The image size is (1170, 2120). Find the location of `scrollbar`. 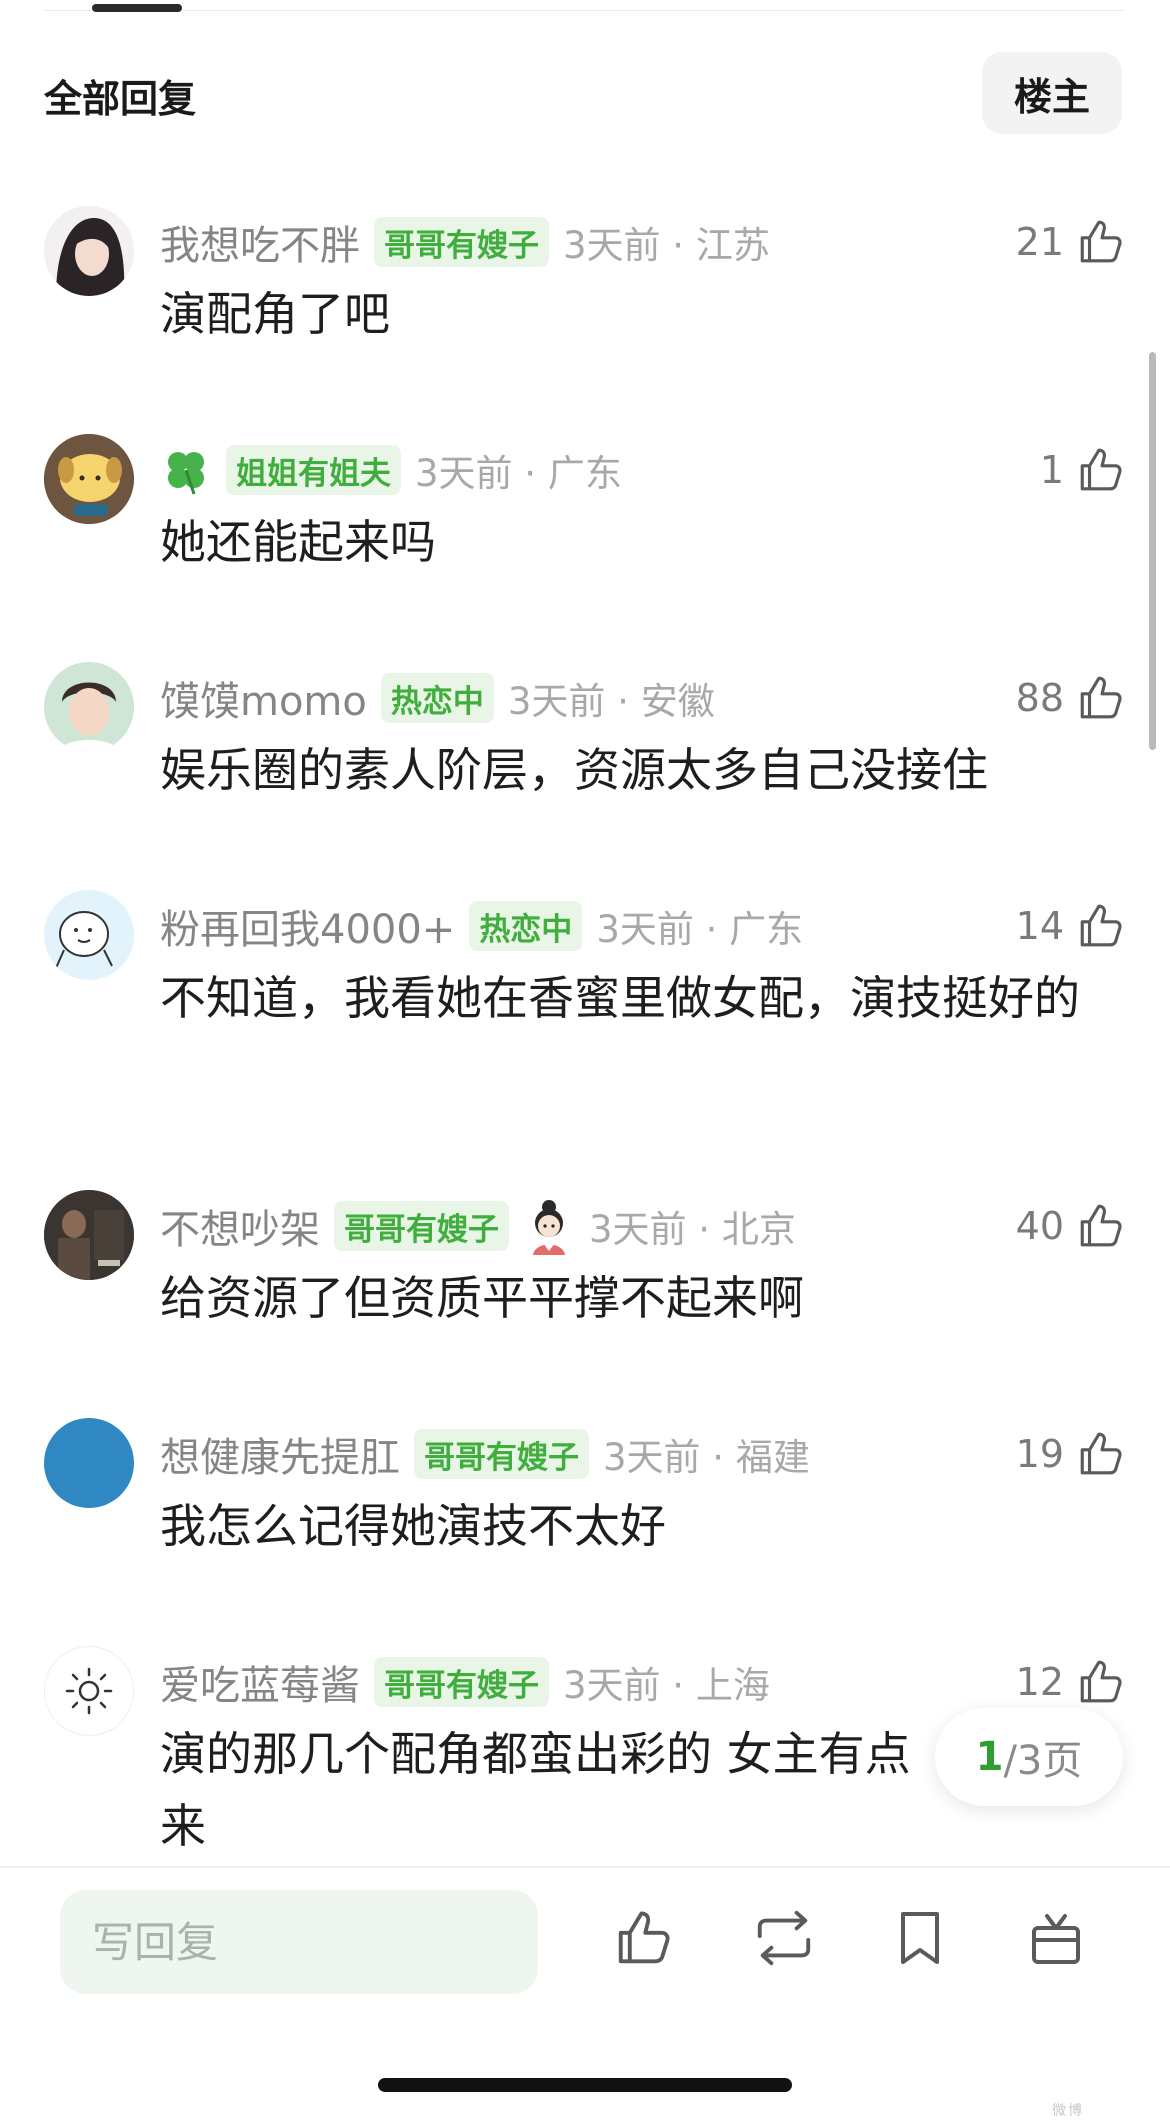

scrollbar is located at coordinates (1152, 551).